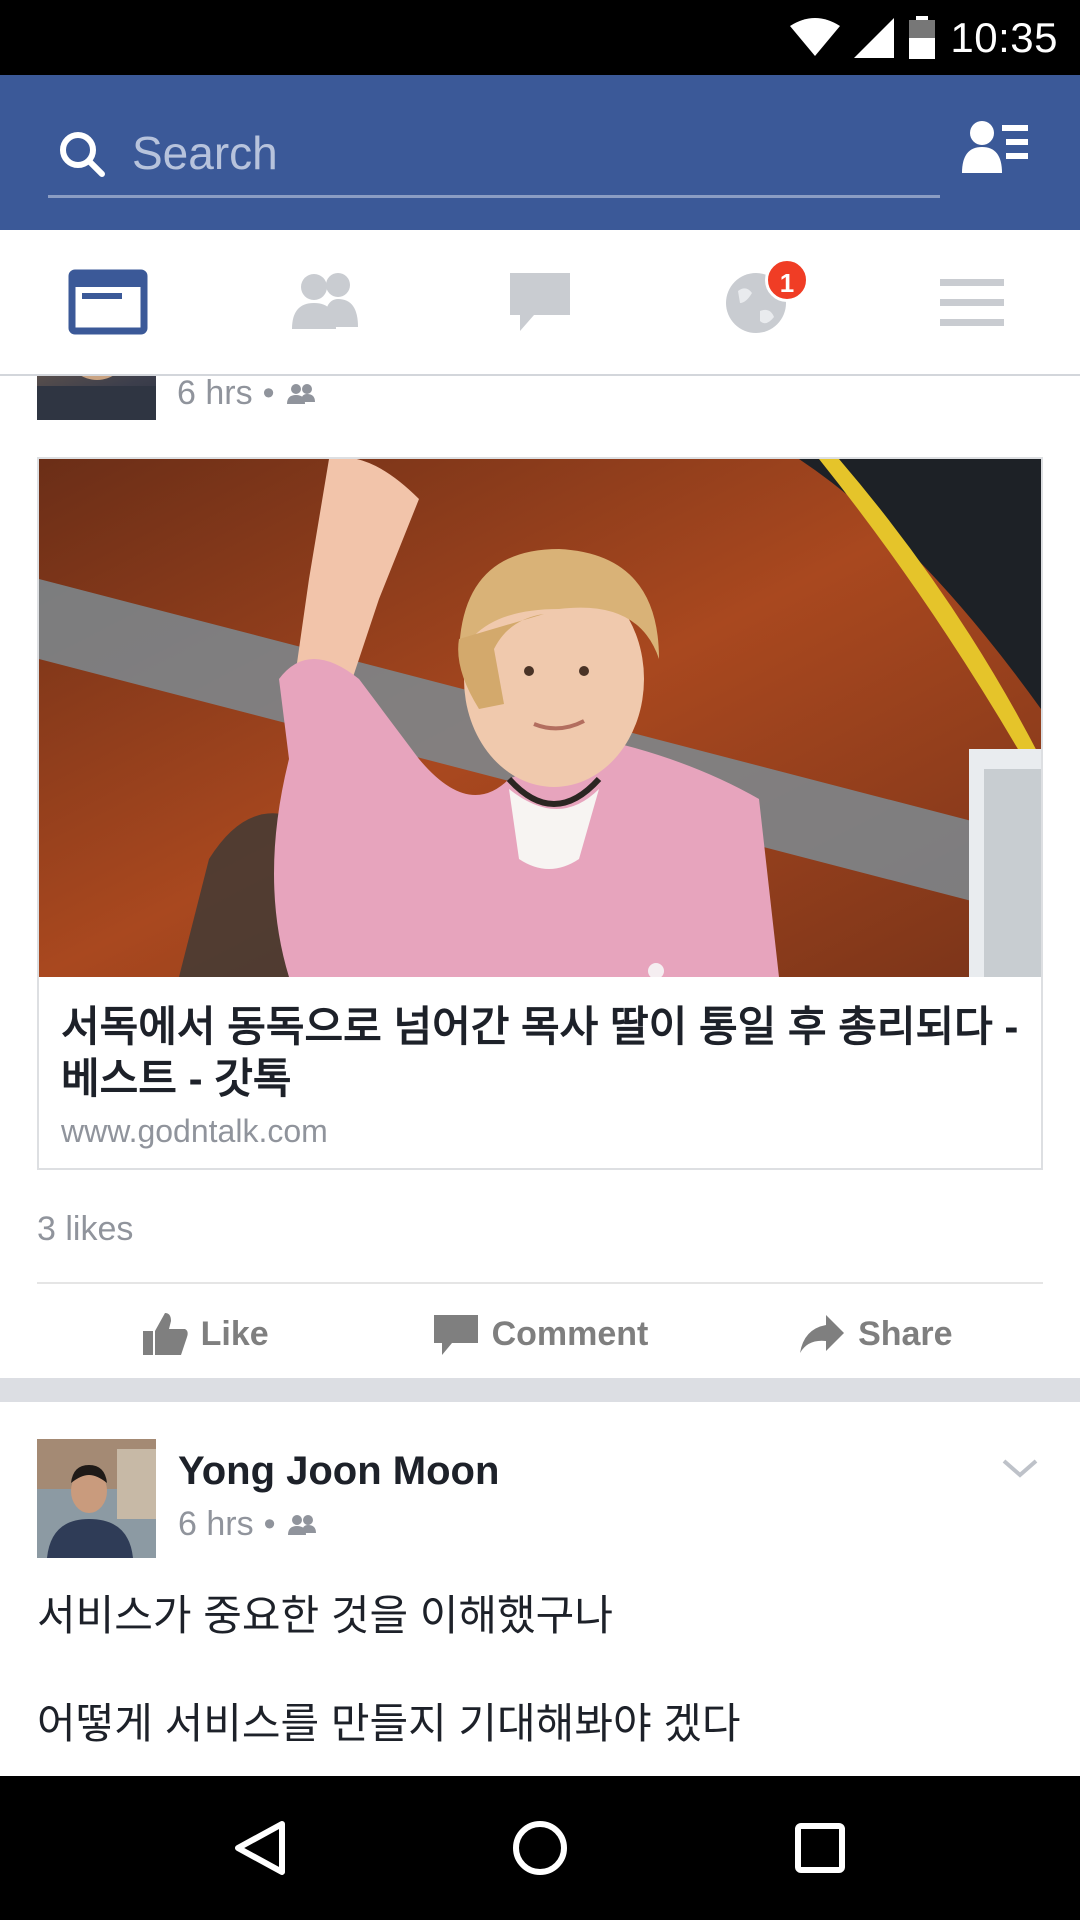  I want to click on recents-square-icon, so click(820, 1848).